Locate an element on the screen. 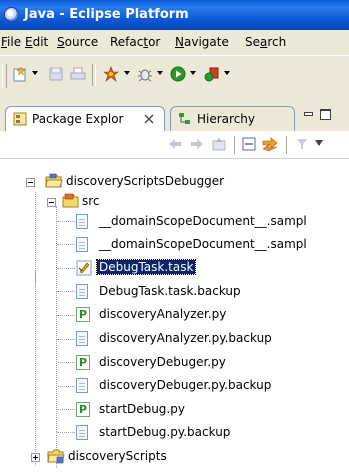 The width and height of the screenshot is (349, 476). menu-navigate-label: avigate is located at coordinates (206, 42).